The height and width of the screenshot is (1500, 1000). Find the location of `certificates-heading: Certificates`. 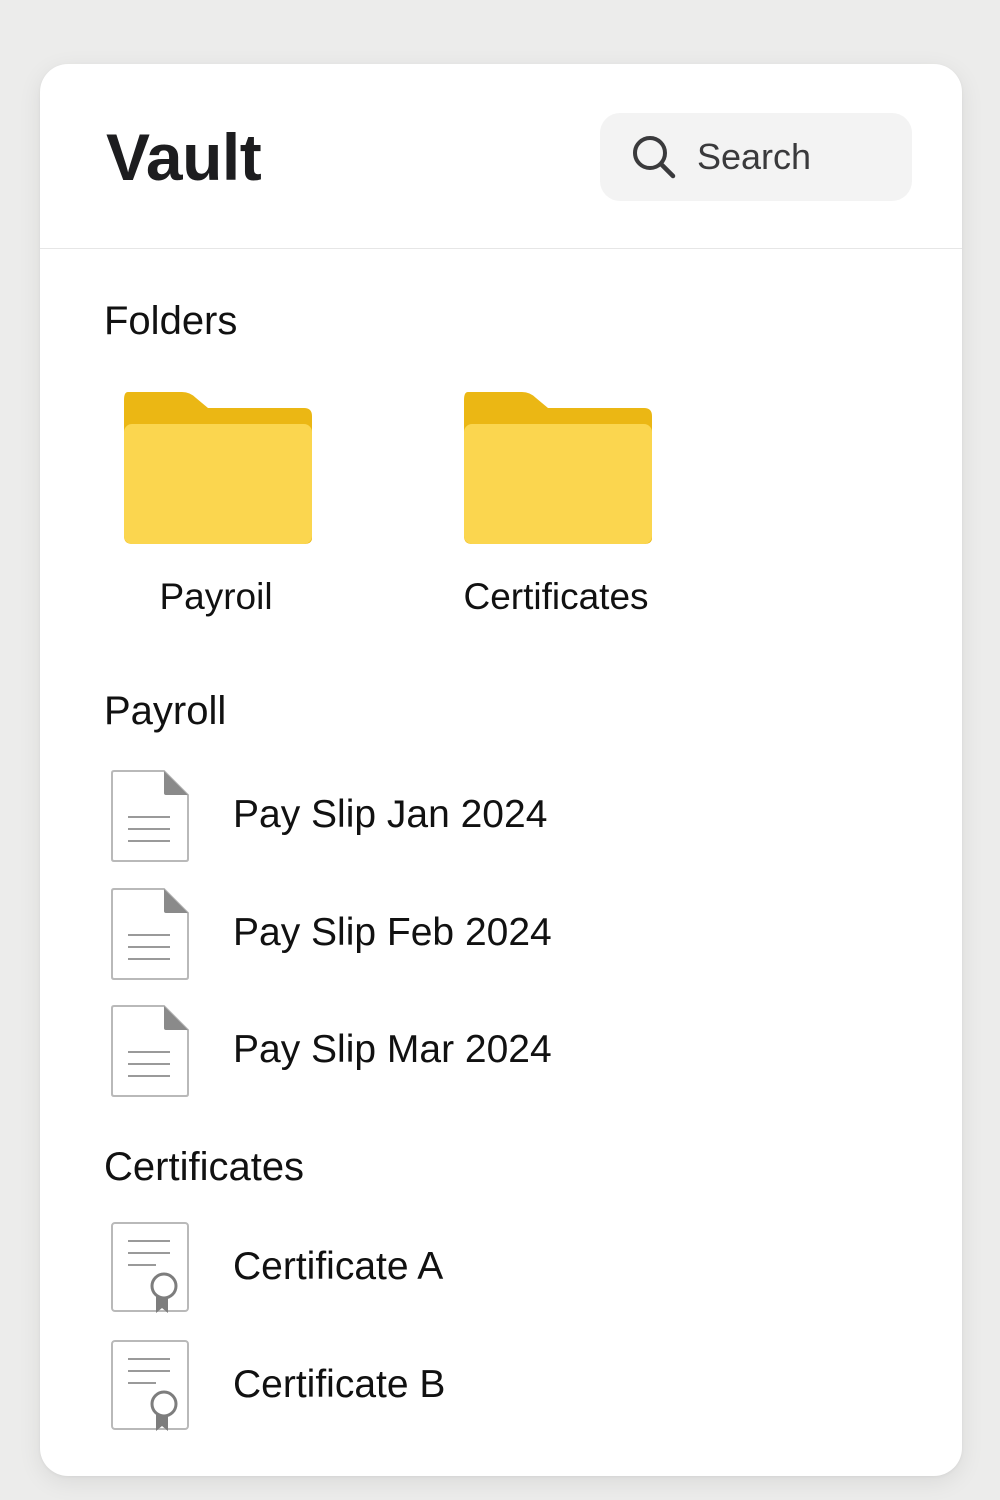

certificates-heading: Certificates is located at coordinates (204, 1167).